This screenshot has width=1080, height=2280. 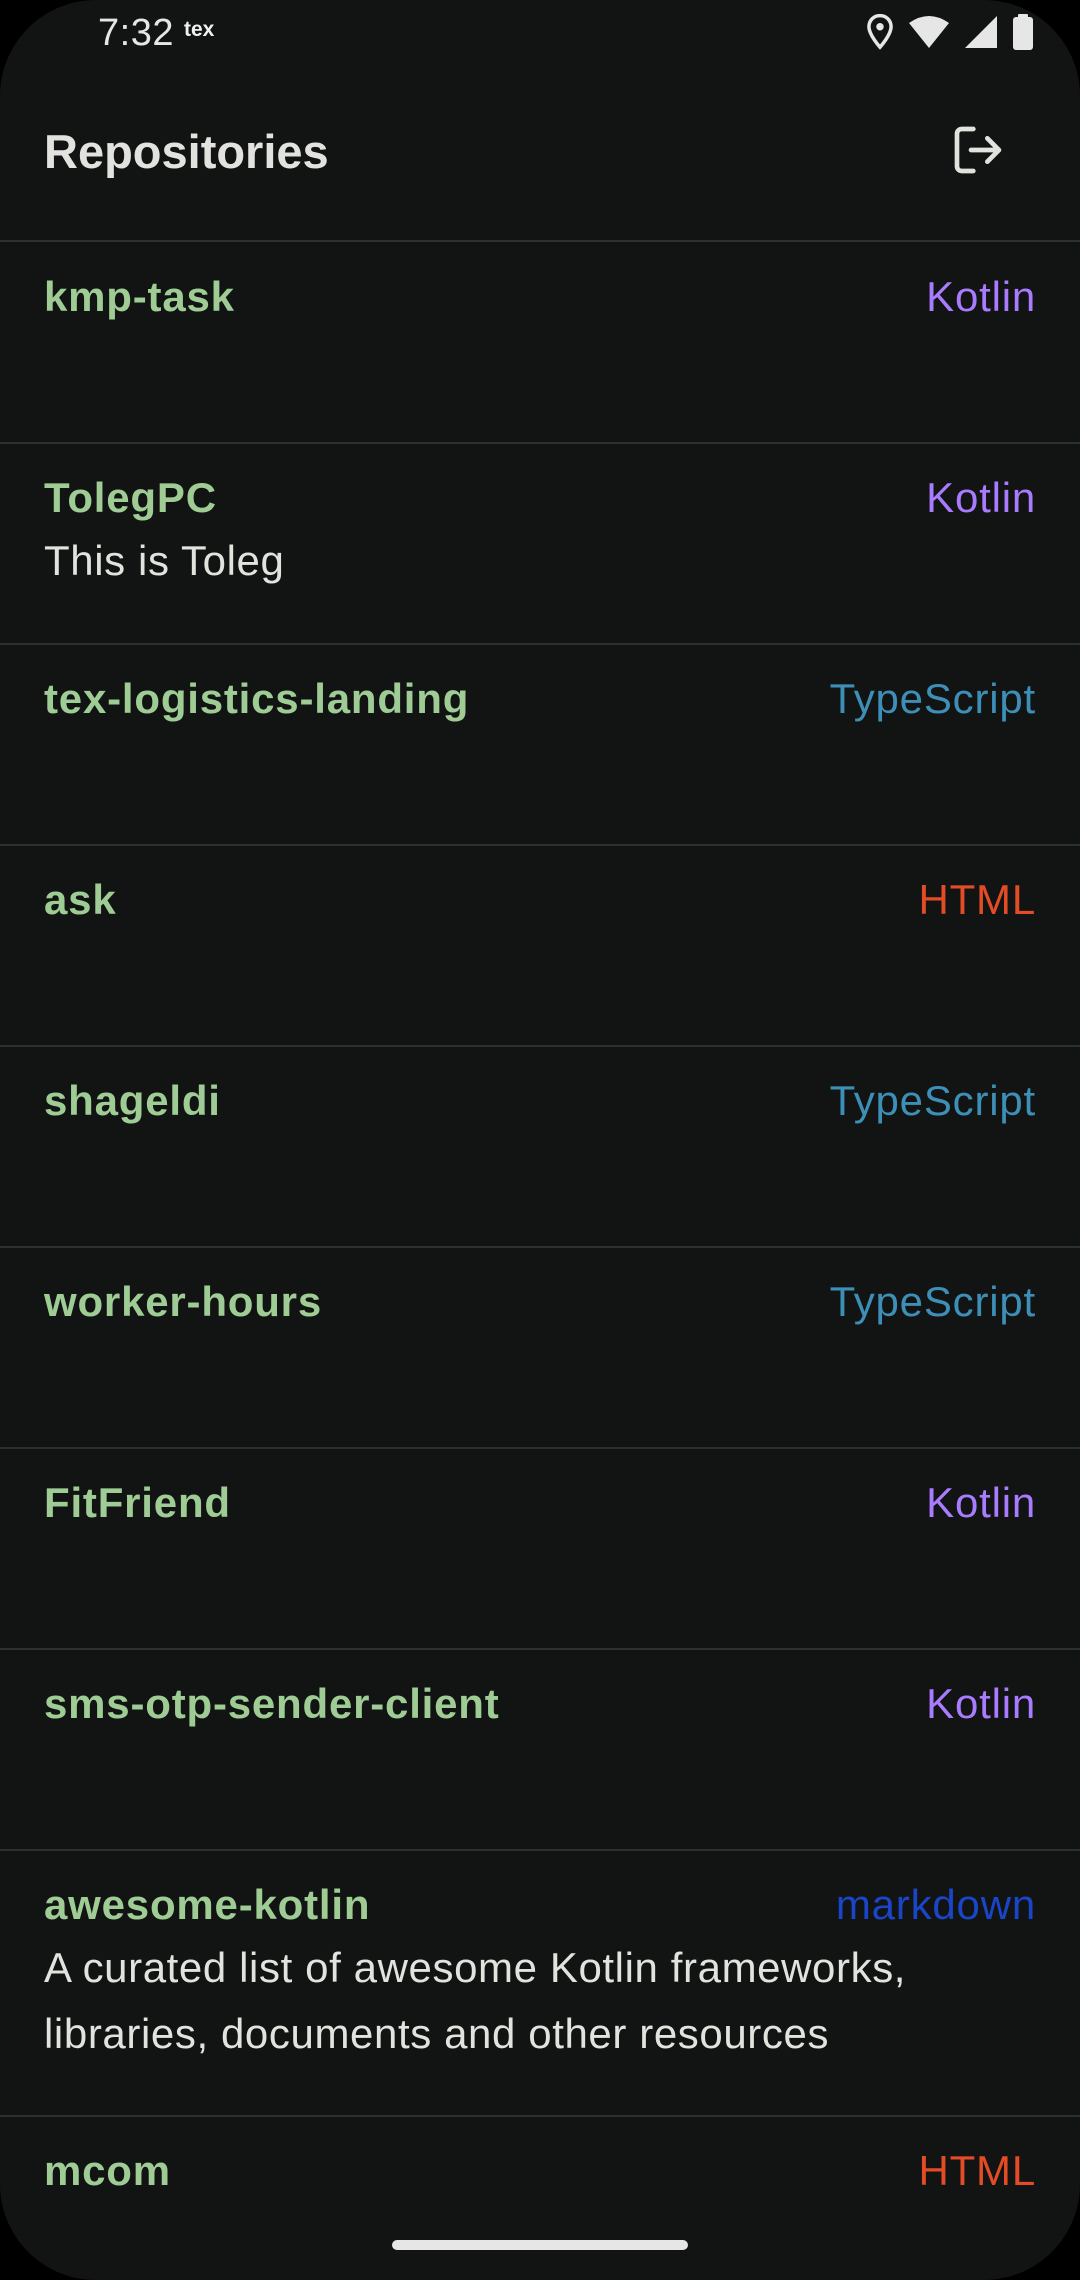 What do you see at coordinates (935, 1904) in the screenshot?
I see `repo-language: markdown` at bounding box center [935, 1904].